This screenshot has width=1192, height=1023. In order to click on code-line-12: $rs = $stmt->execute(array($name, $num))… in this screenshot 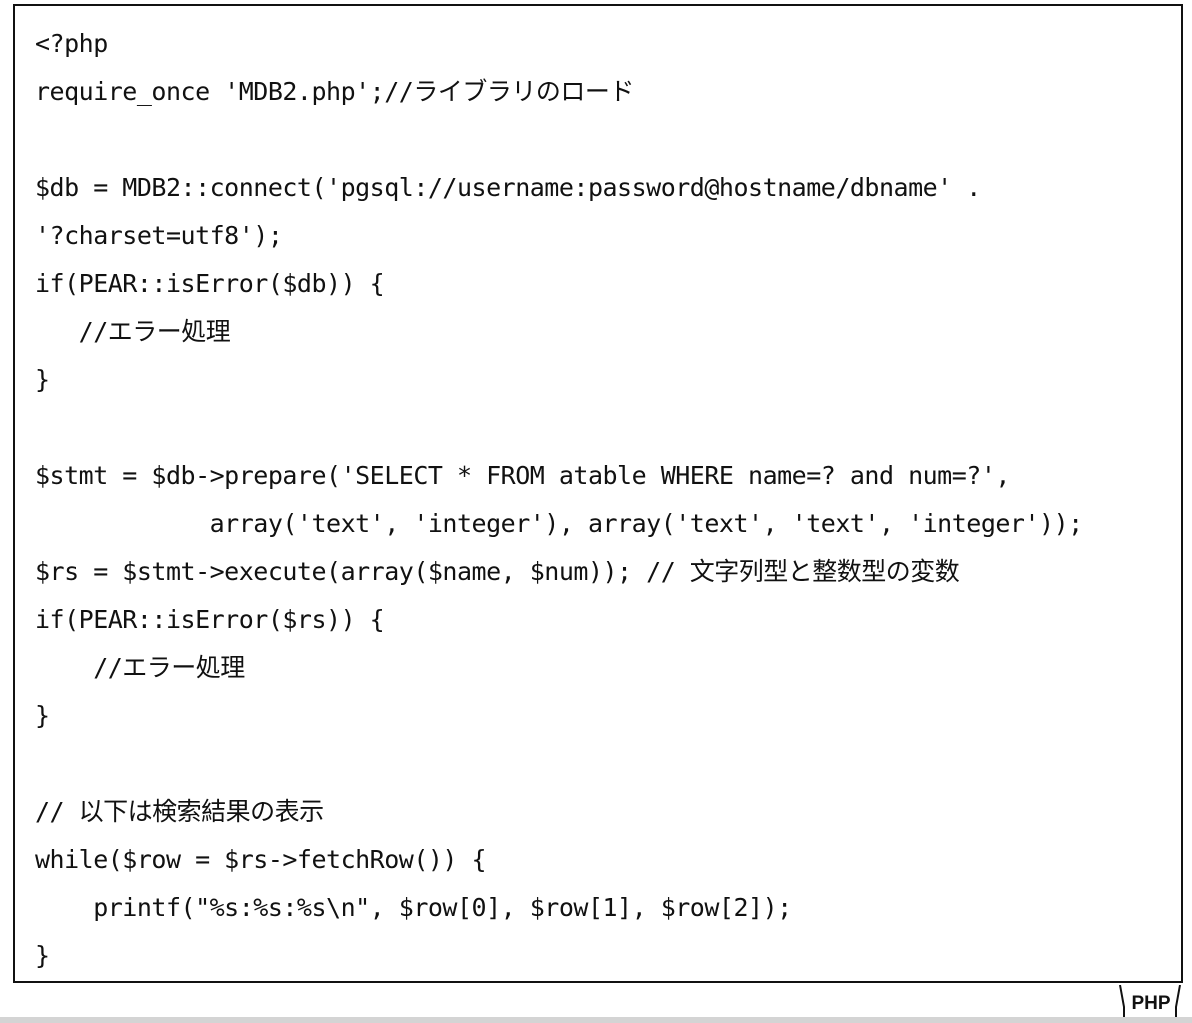, I will do `click(497, 571)`.